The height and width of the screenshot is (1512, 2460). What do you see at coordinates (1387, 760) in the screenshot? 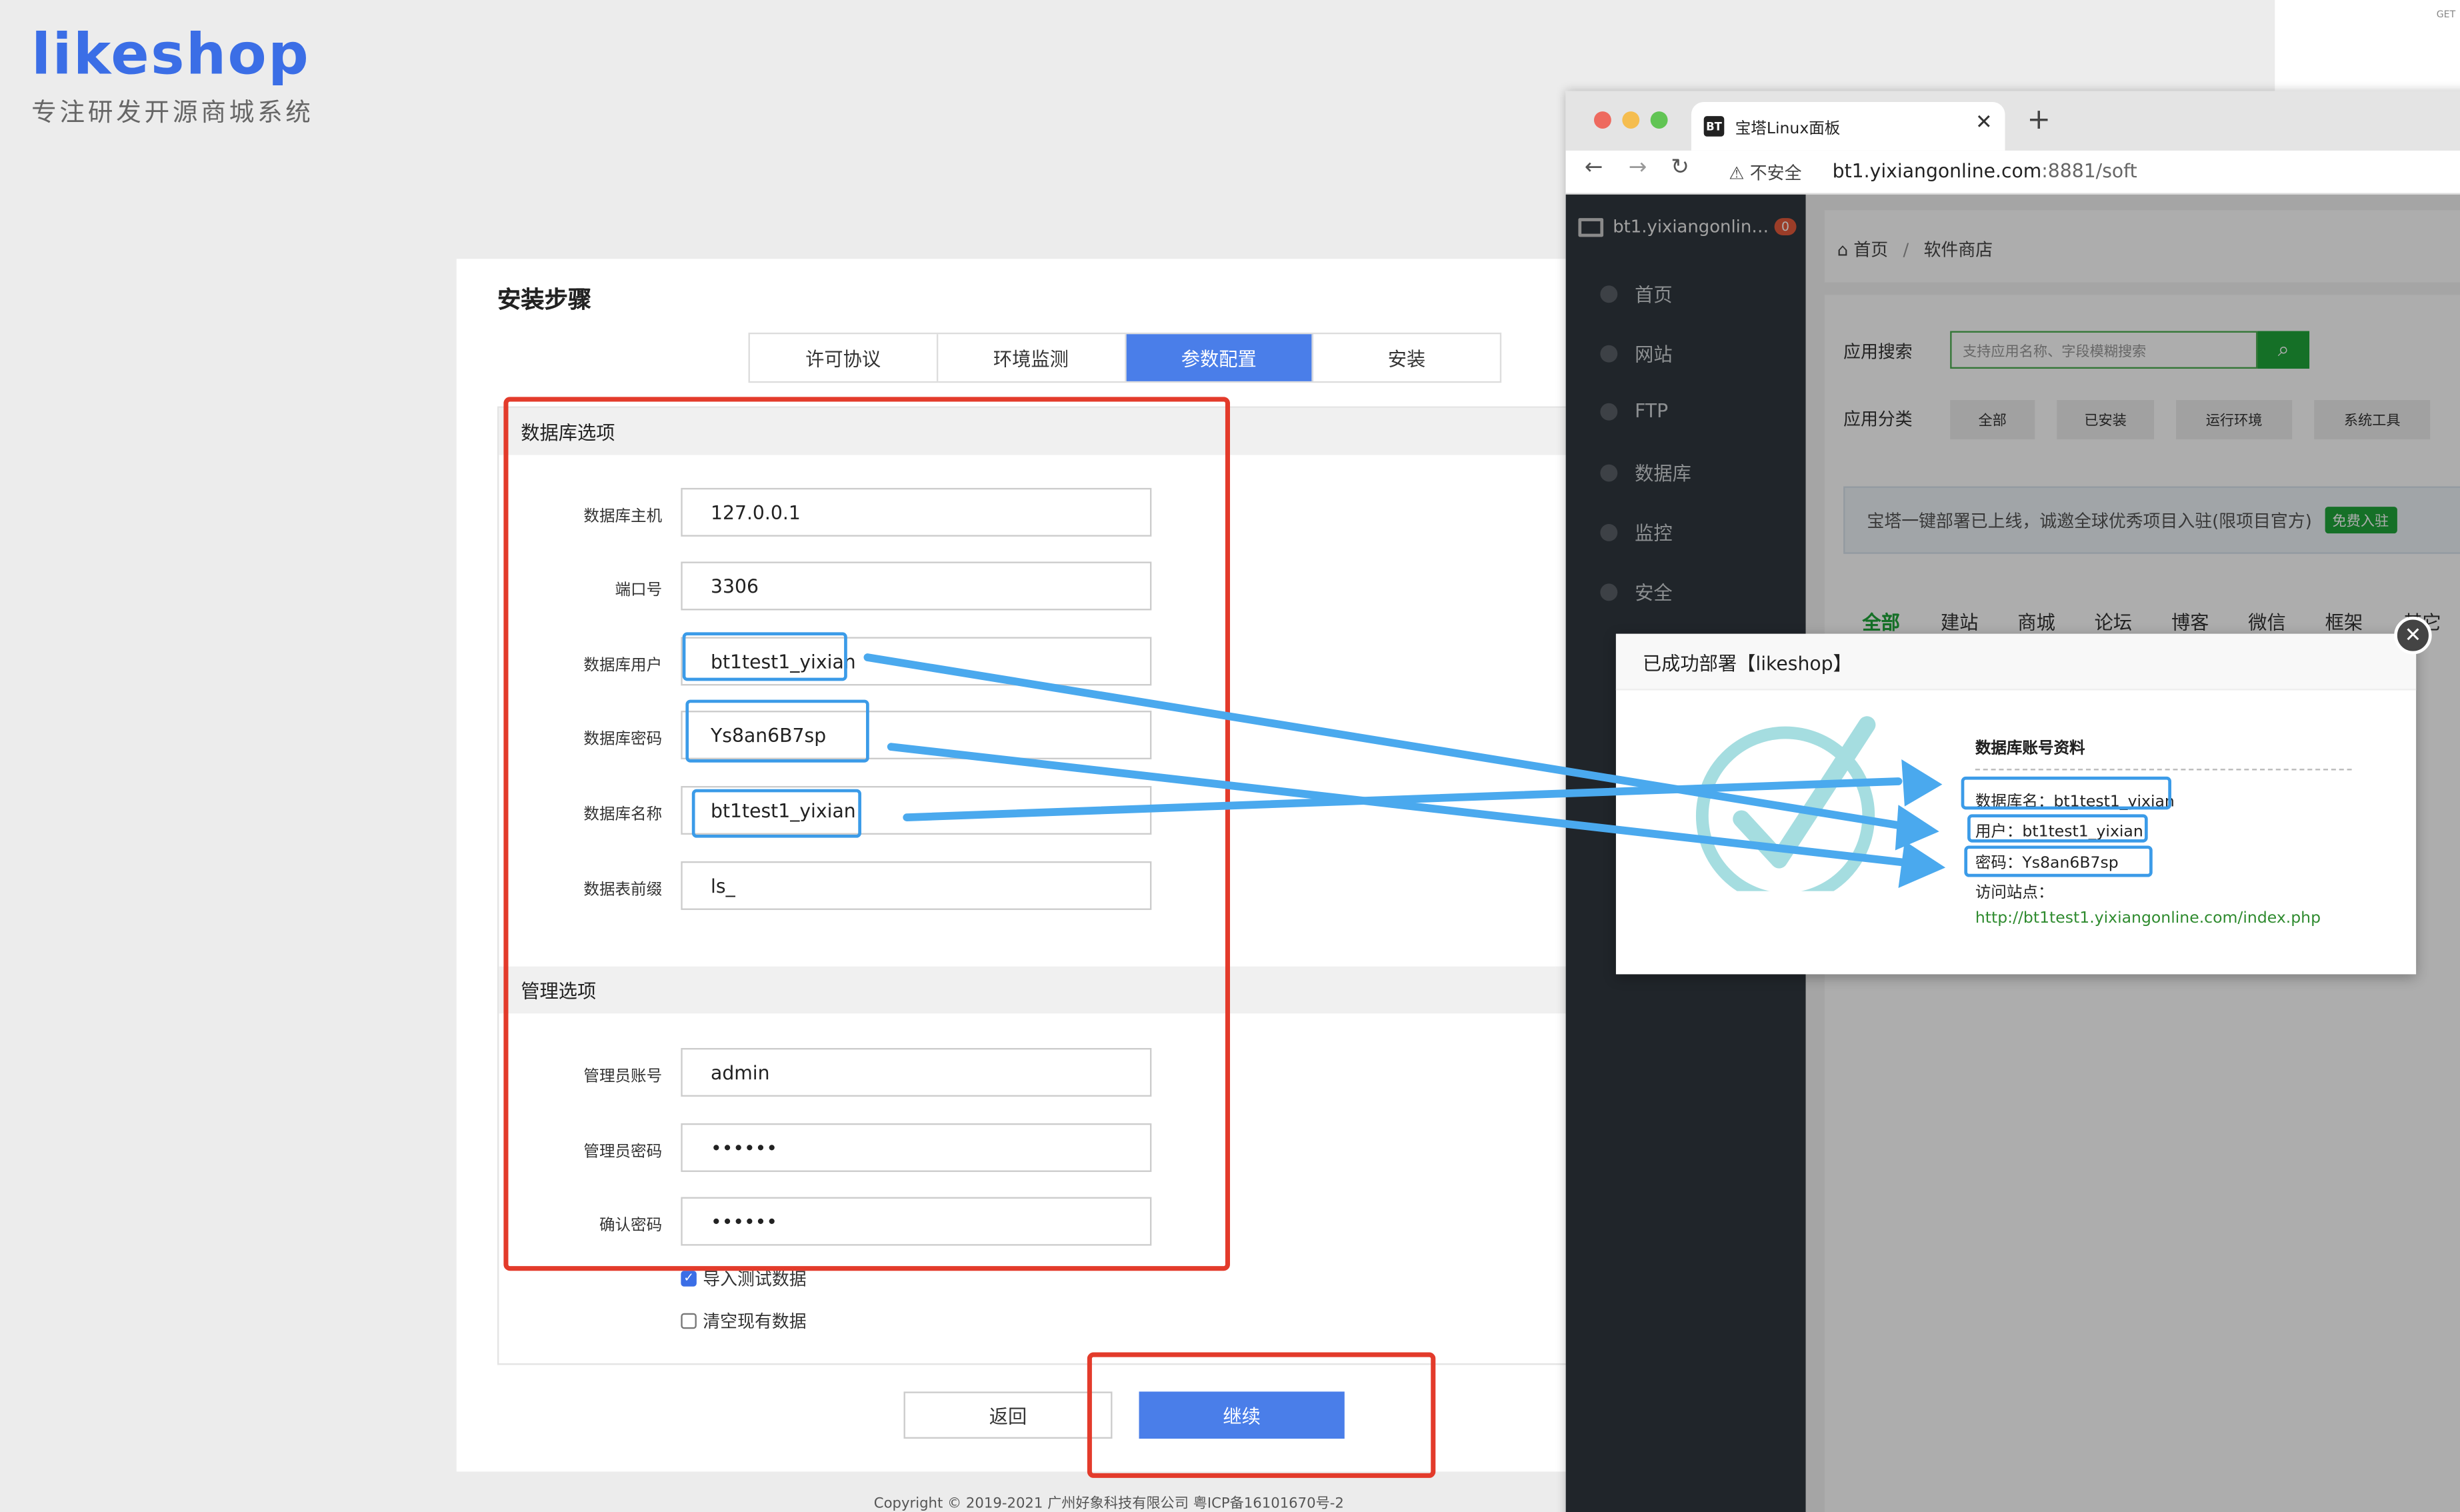
I see `arrow-lines` at bounding box center [1387, 760].